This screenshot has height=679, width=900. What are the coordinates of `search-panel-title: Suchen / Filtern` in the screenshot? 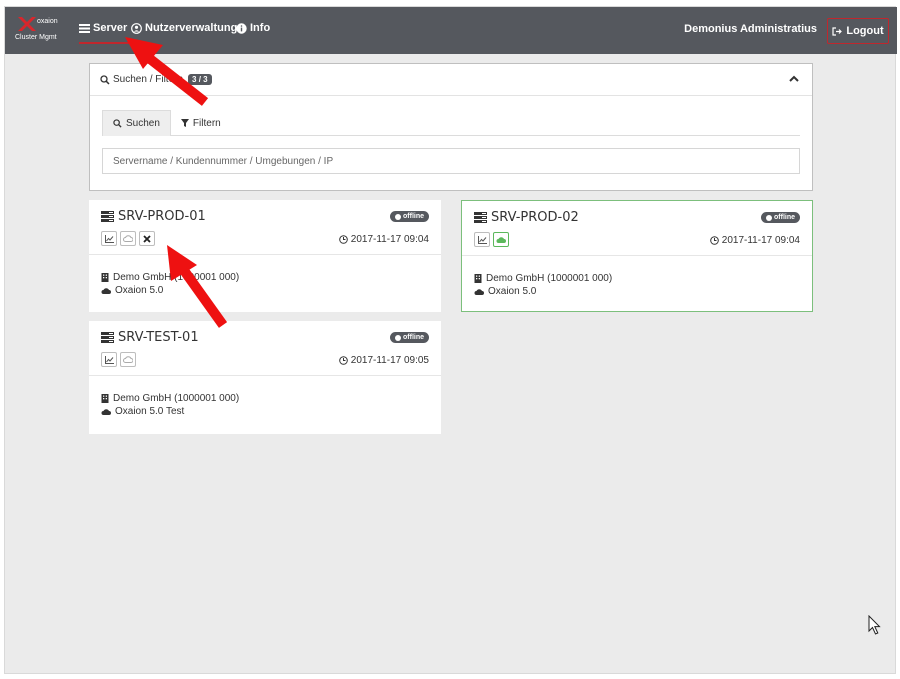 It's located at (148, 79).